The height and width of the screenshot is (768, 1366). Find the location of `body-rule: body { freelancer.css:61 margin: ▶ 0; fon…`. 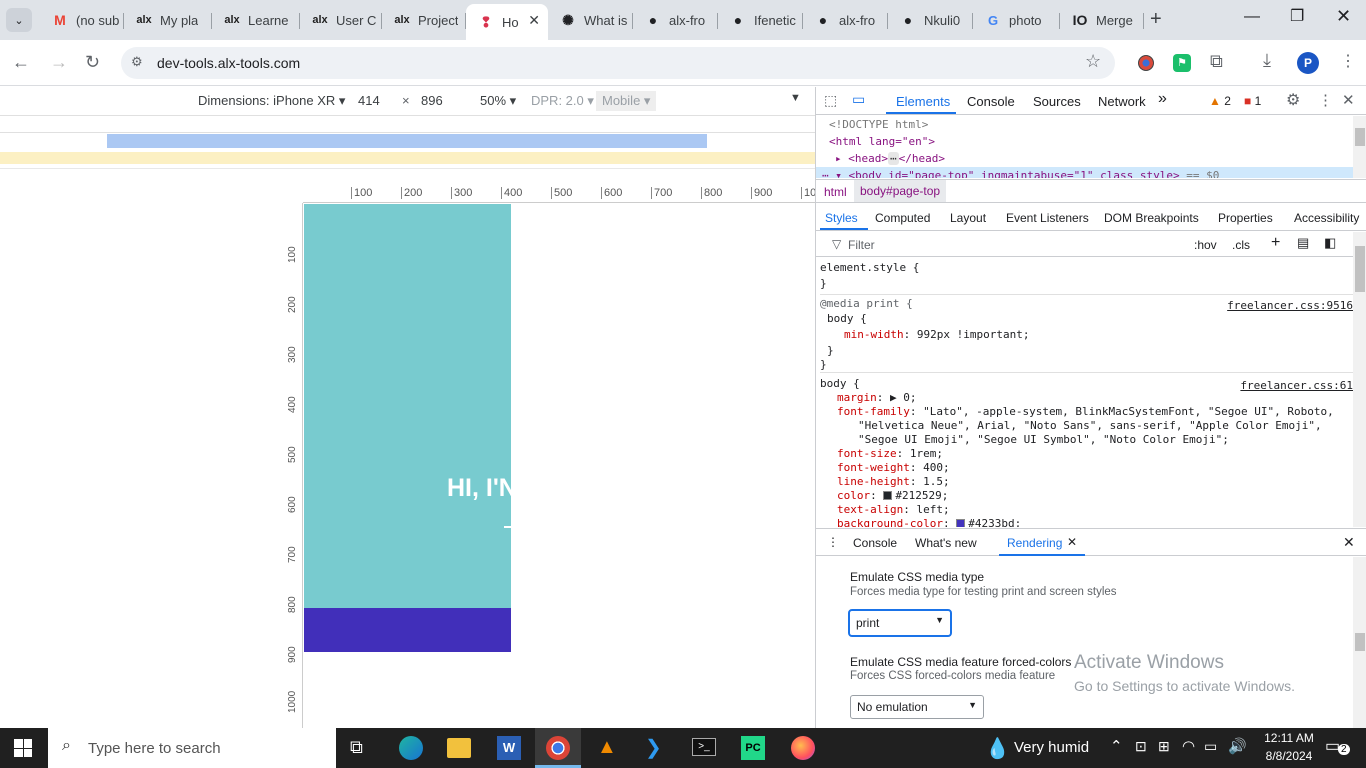

body-rule: body { freelancer.css:61 margin: ▶ 0; fon… is located at coordinates (1086, 450).